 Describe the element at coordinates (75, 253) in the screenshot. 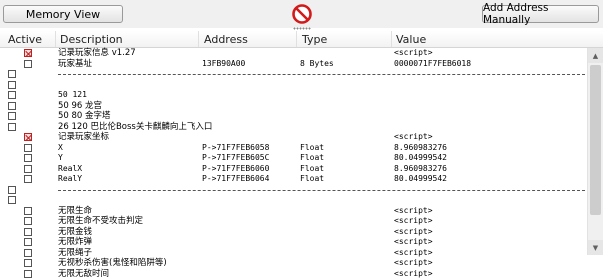

I see `description-cell: 无限绳子` at that location.